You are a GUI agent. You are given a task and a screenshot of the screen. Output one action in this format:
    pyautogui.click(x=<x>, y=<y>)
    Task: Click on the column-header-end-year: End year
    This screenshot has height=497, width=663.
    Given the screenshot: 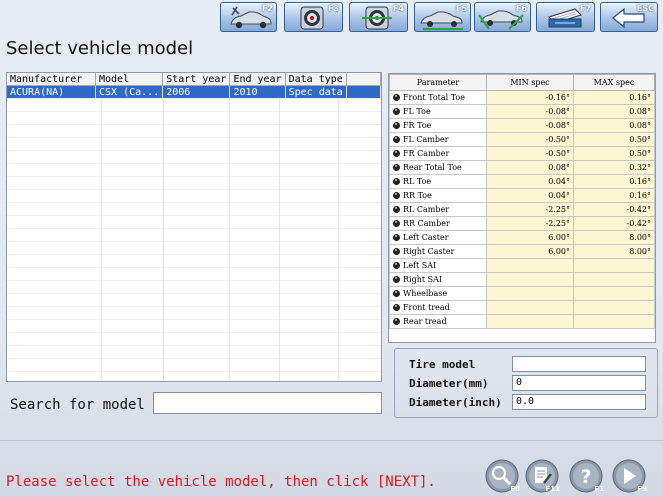 What is the action you would take?
    pyautogui.click(x=257, y=79)
    